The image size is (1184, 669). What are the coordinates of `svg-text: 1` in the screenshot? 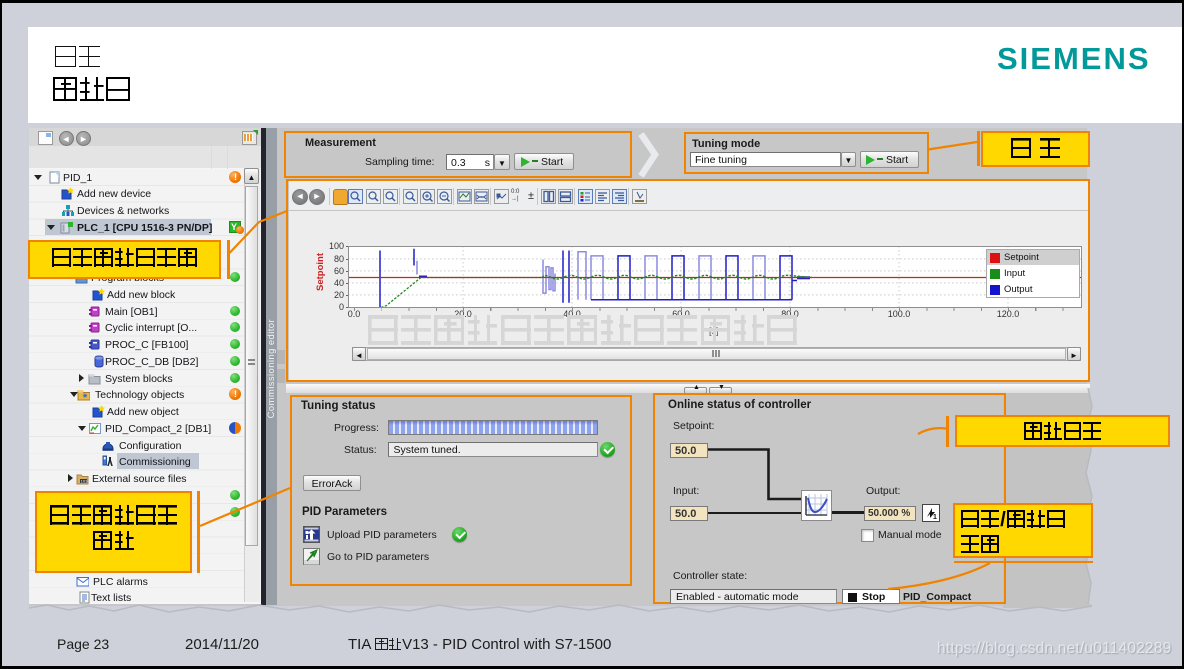 It's located at (935, 517).